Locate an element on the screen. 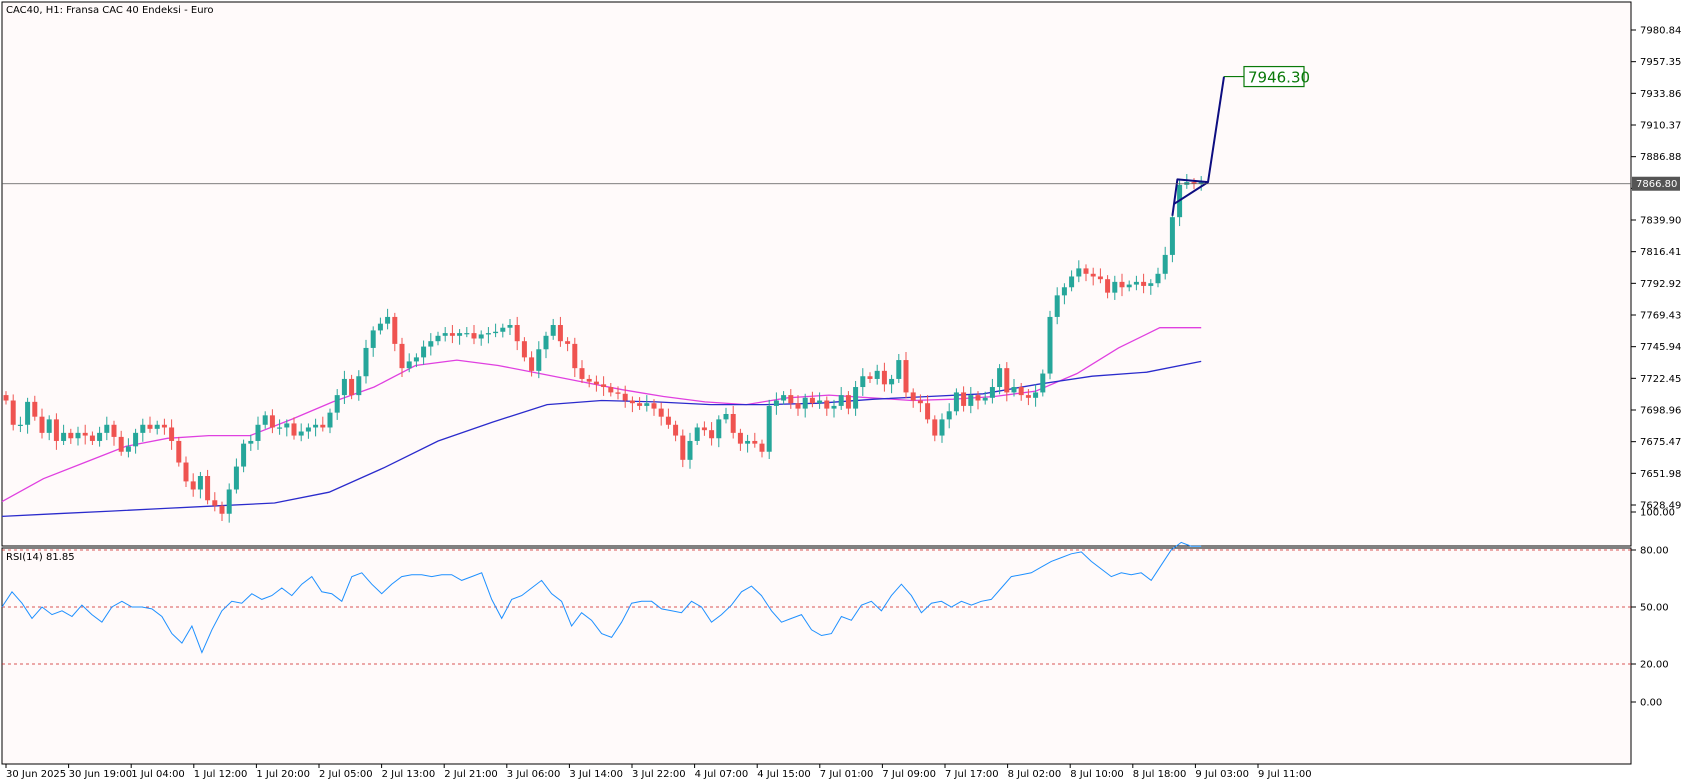  time-tick-label: 7 Jul 17:00 is located at coordinates (972, 774).